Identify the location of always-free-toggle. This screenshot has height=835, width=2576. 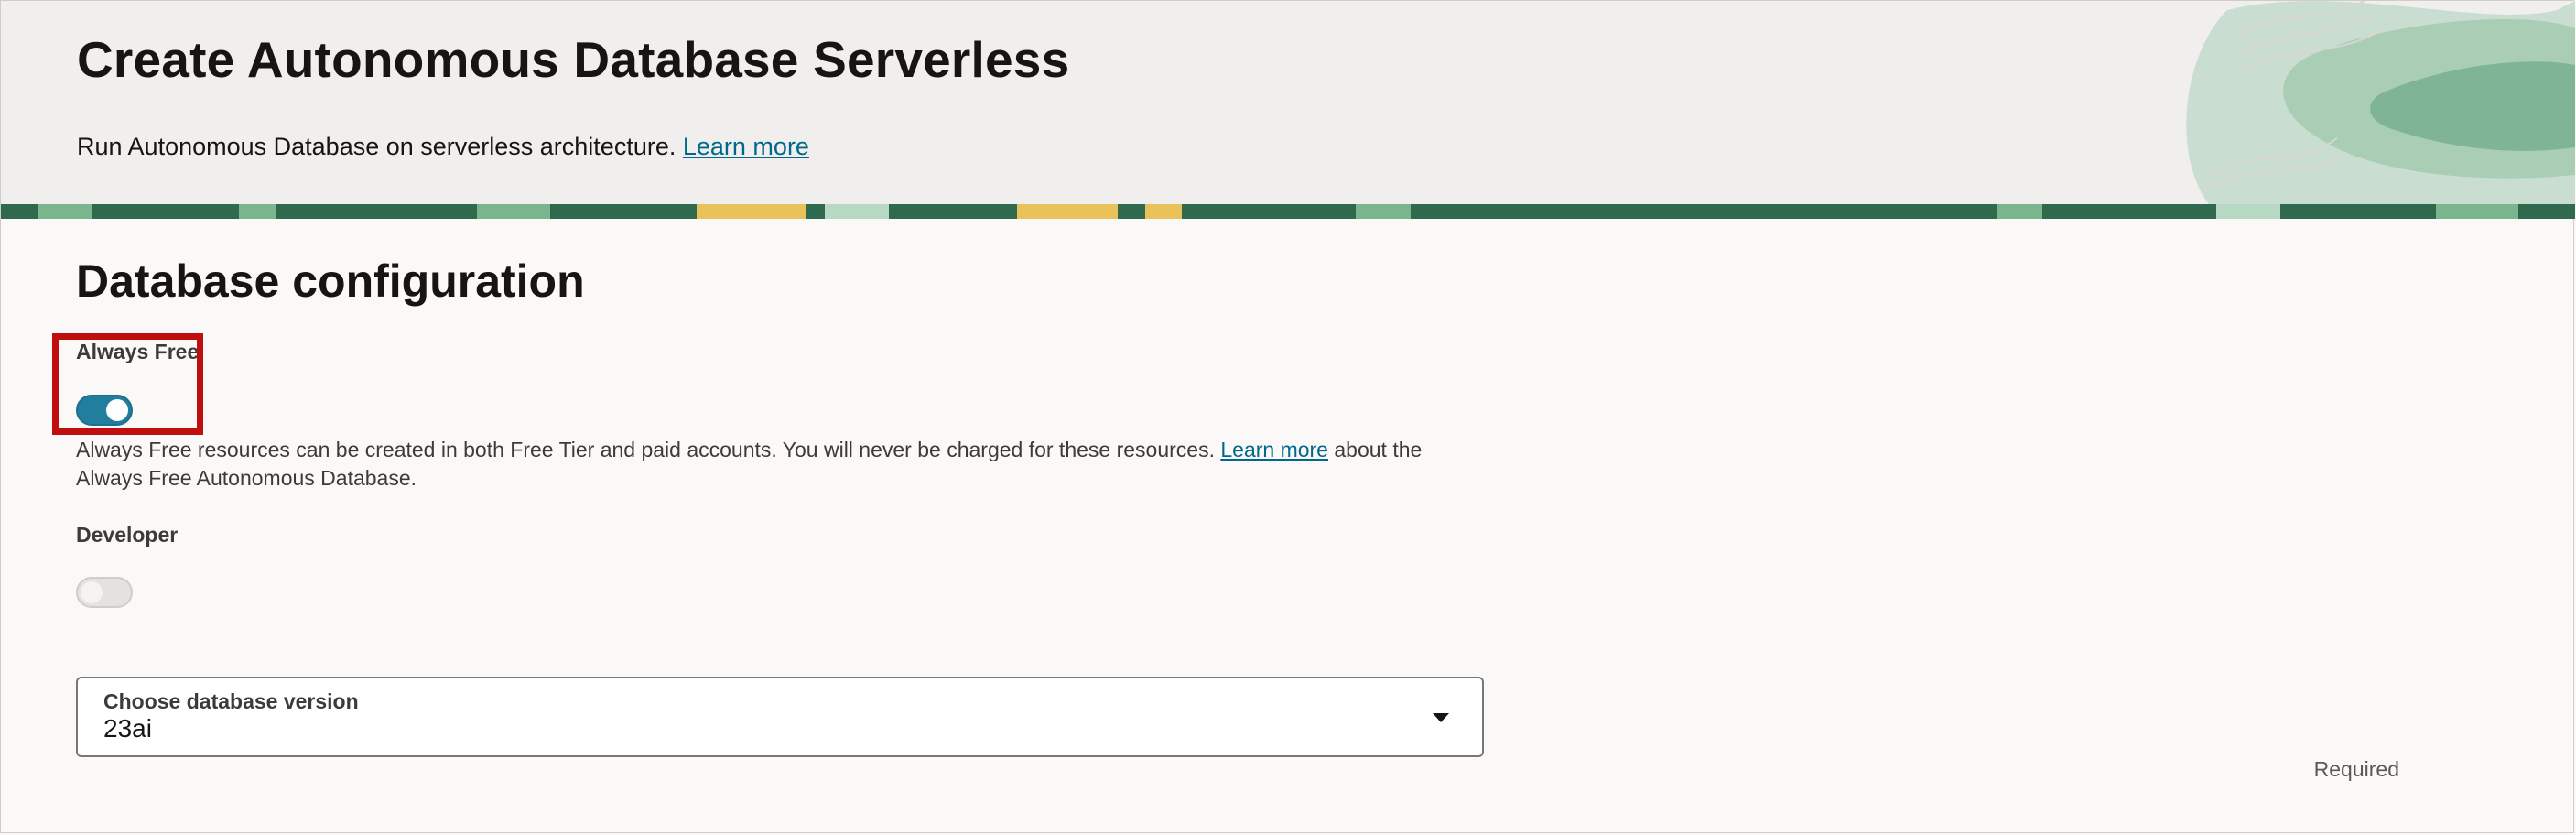
(105, 410).